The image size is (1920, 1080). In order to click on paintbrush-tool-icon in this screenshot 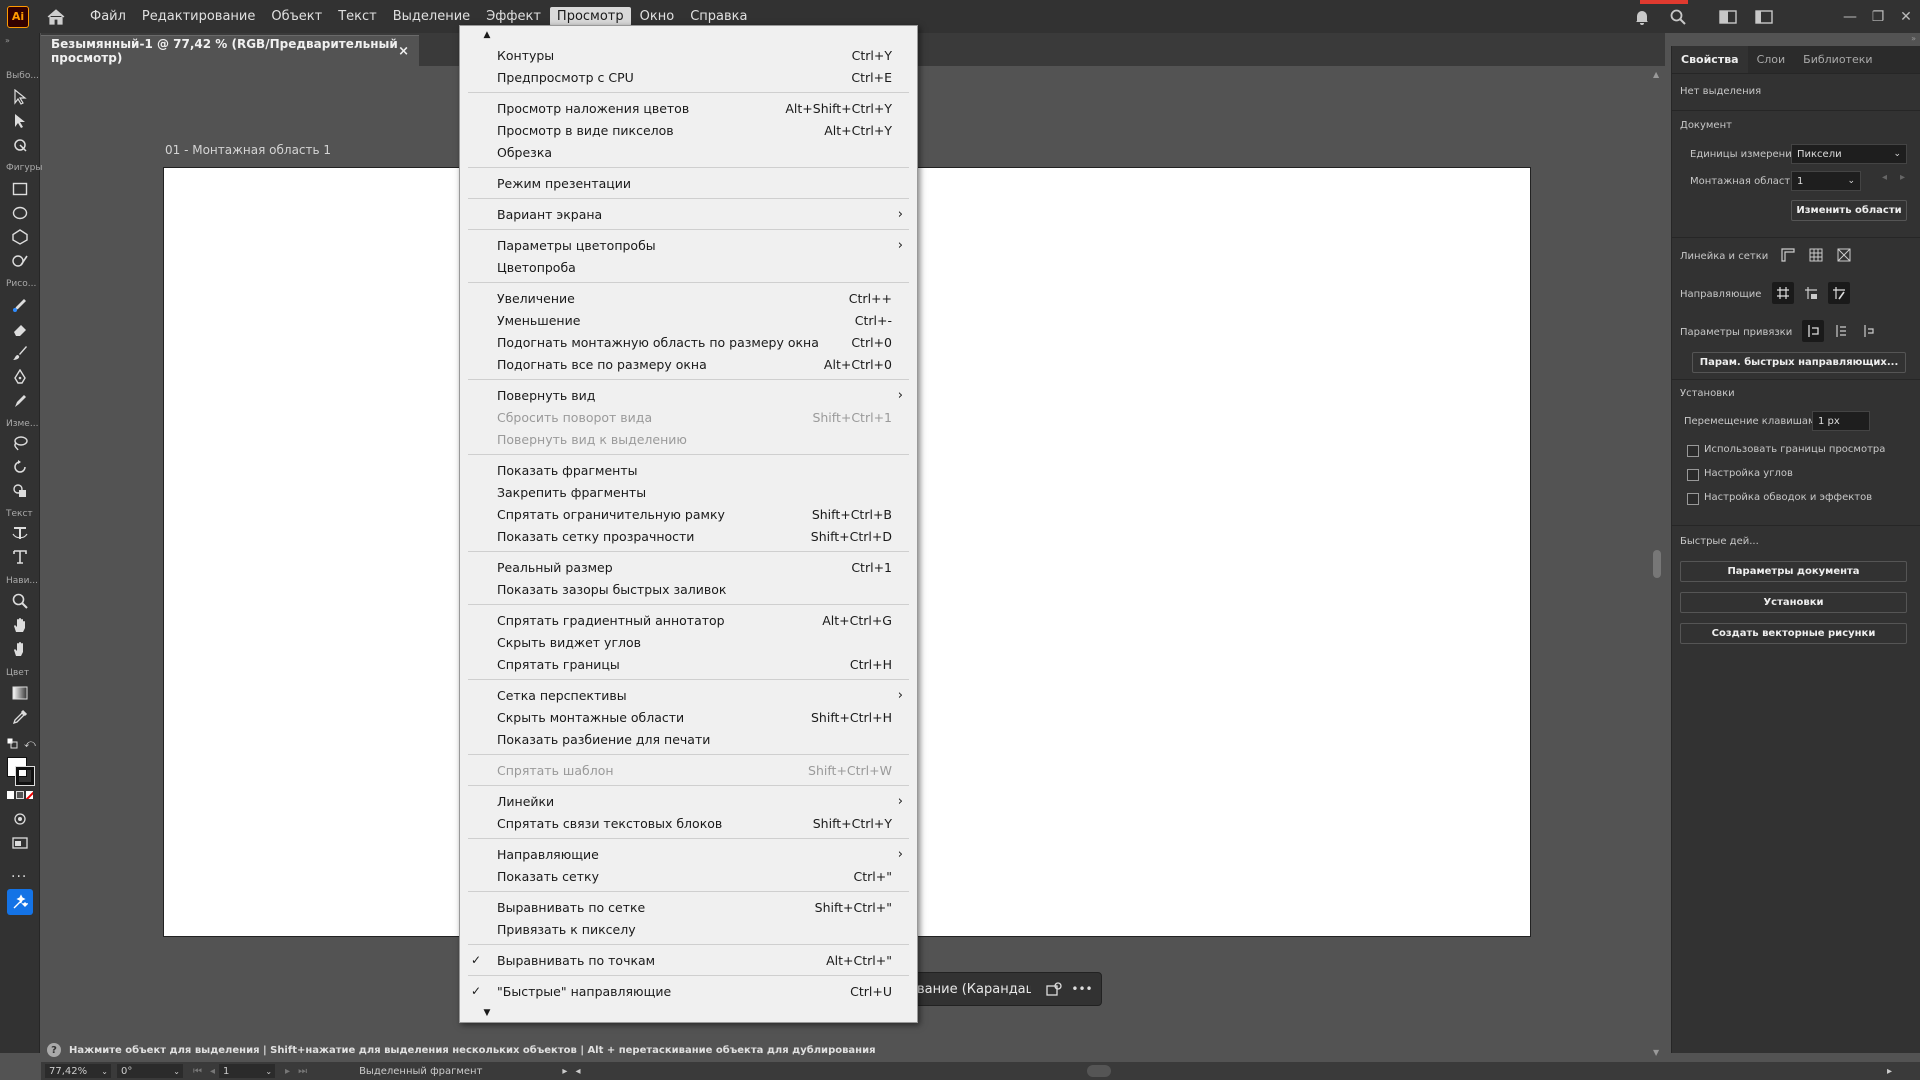, I will do `click(20, 353)`.